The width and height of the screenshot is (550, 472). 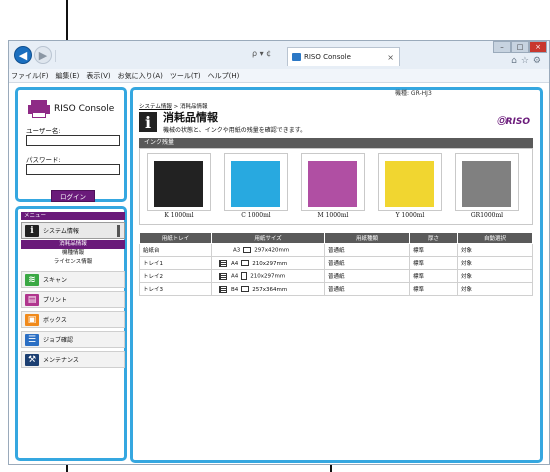 I want to click on maximize-button: □, so click(x=520, y=47).